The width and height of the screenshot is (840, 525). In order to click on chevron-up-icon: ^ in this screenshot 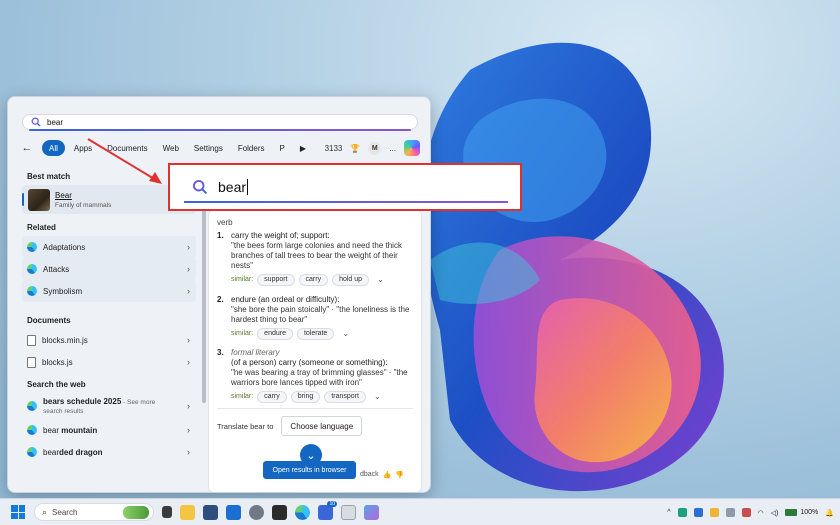, I will do `click(668, 512)`.